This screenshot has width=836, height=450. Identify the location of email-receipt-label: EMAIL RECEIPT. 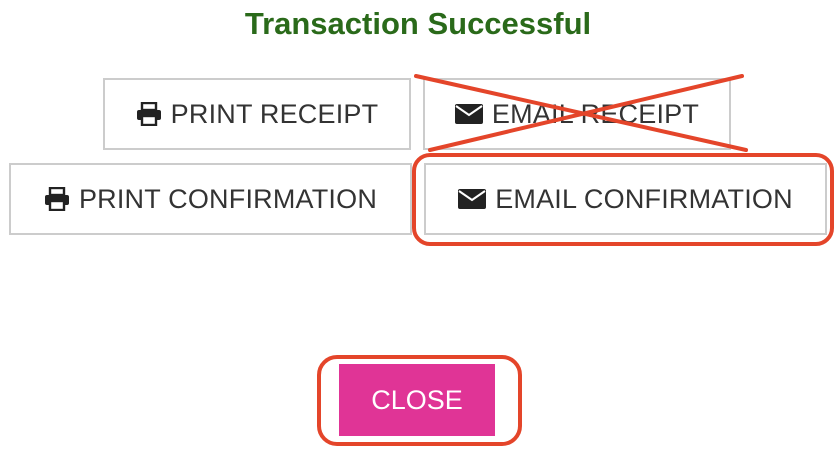
(595, 113).